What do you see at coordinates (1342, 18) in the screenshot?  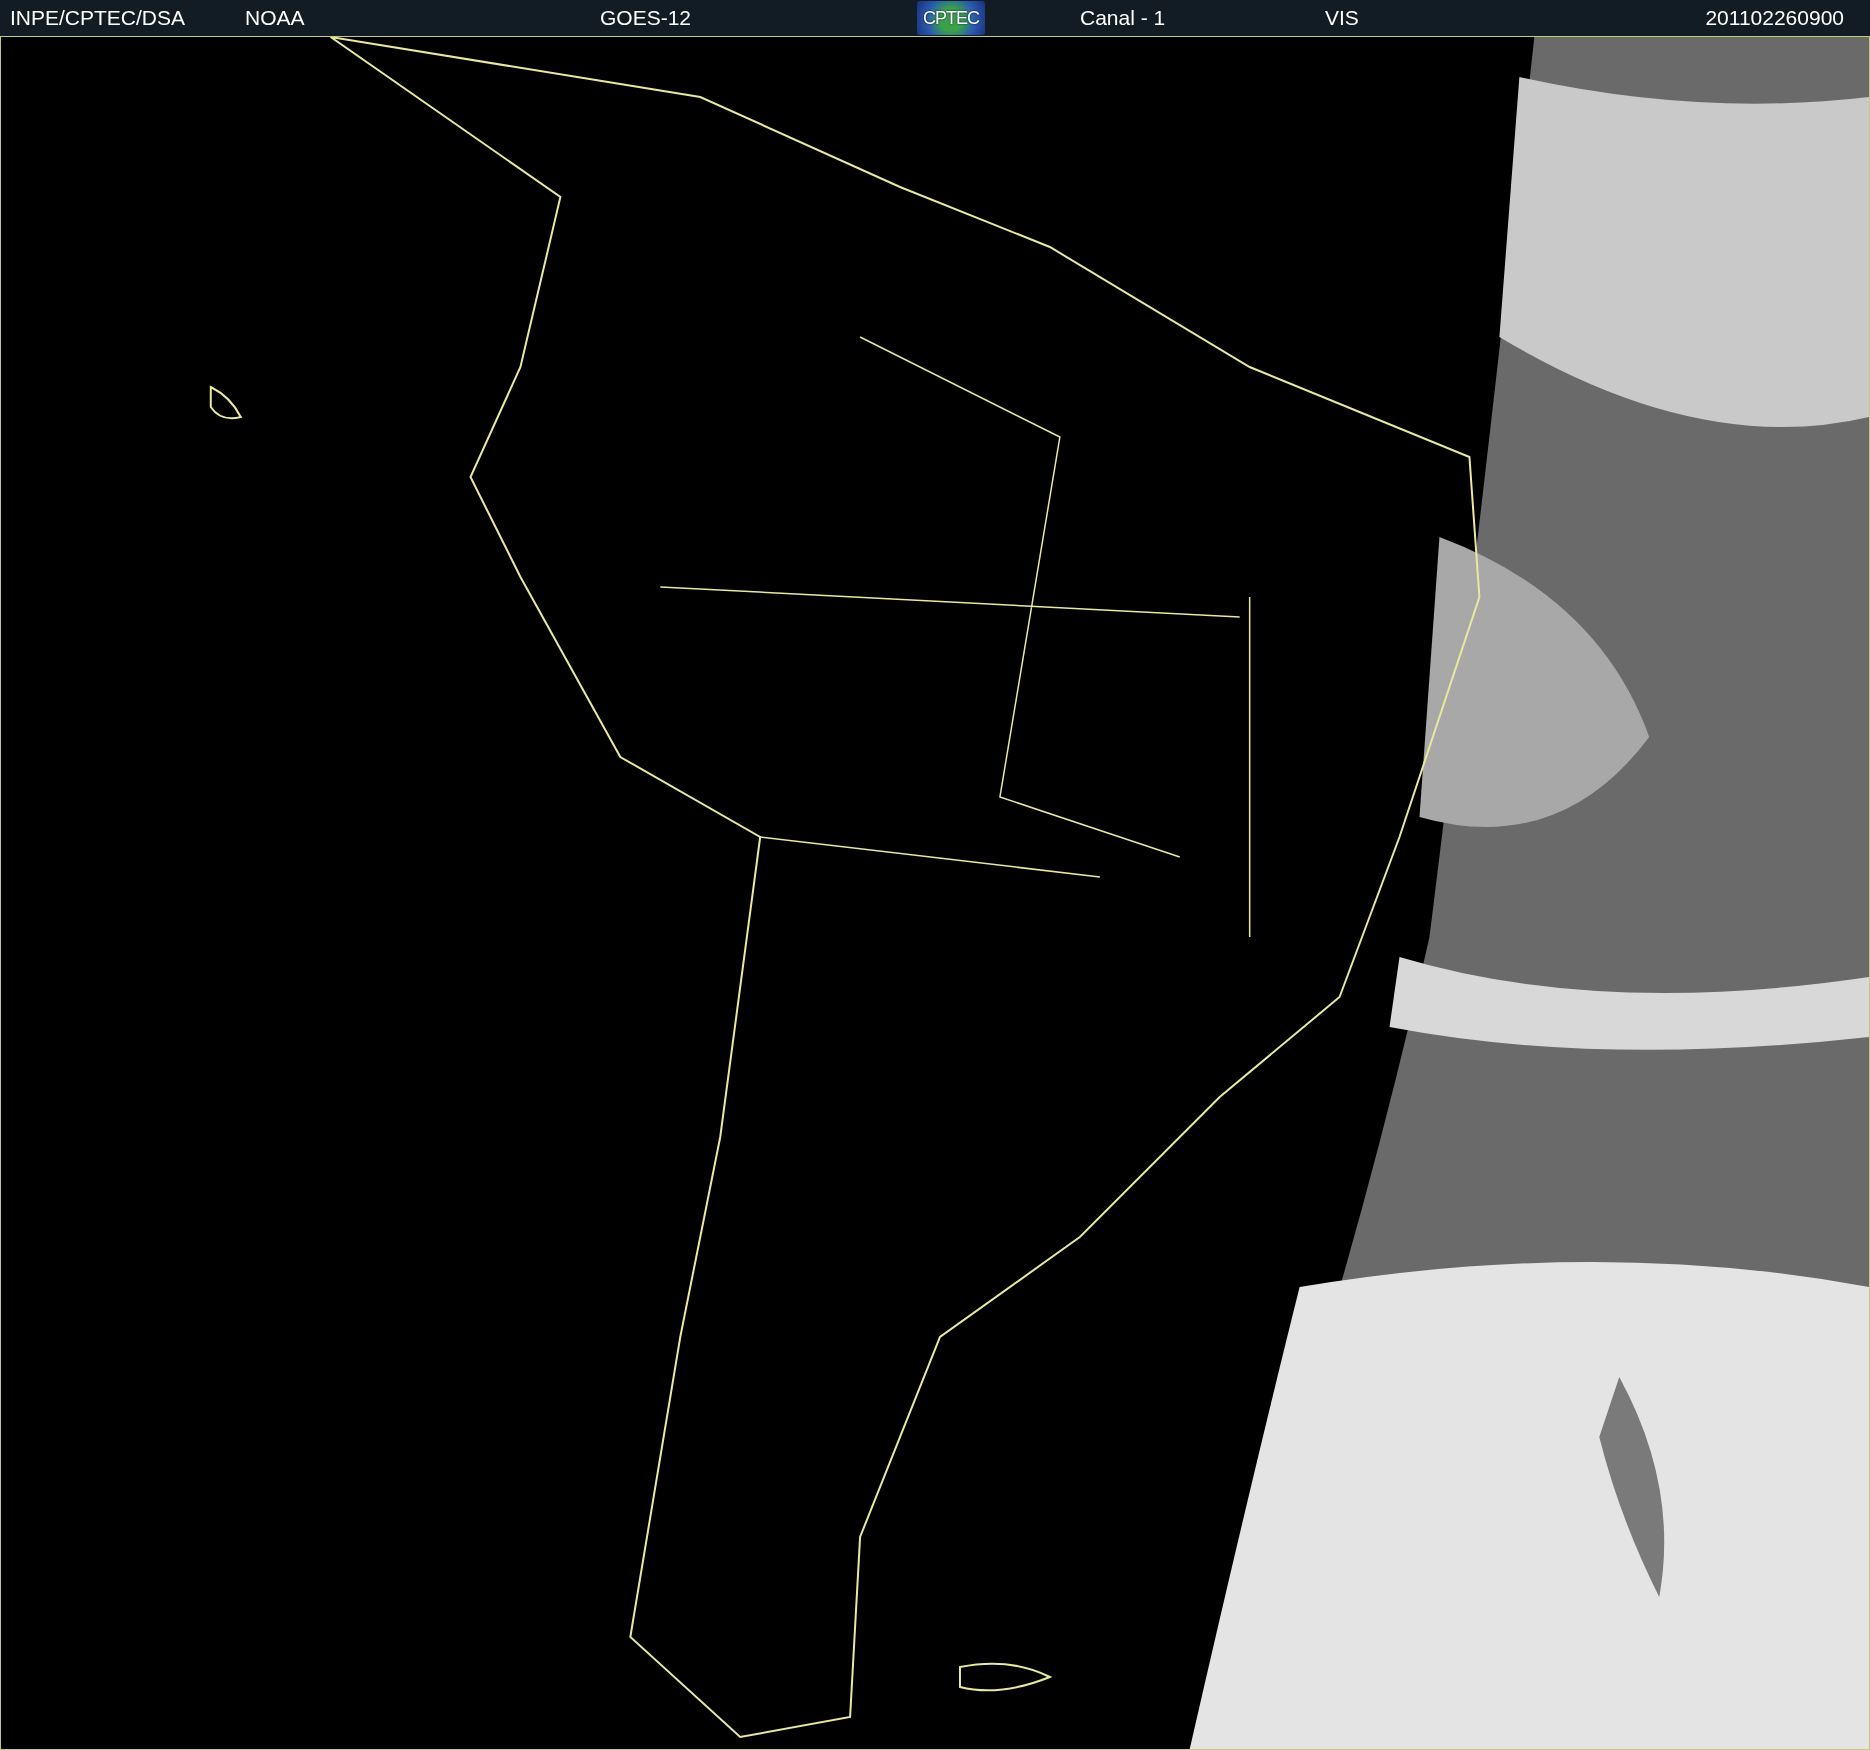 I see `header-label: VIS` at bounding box center [1342, 18].